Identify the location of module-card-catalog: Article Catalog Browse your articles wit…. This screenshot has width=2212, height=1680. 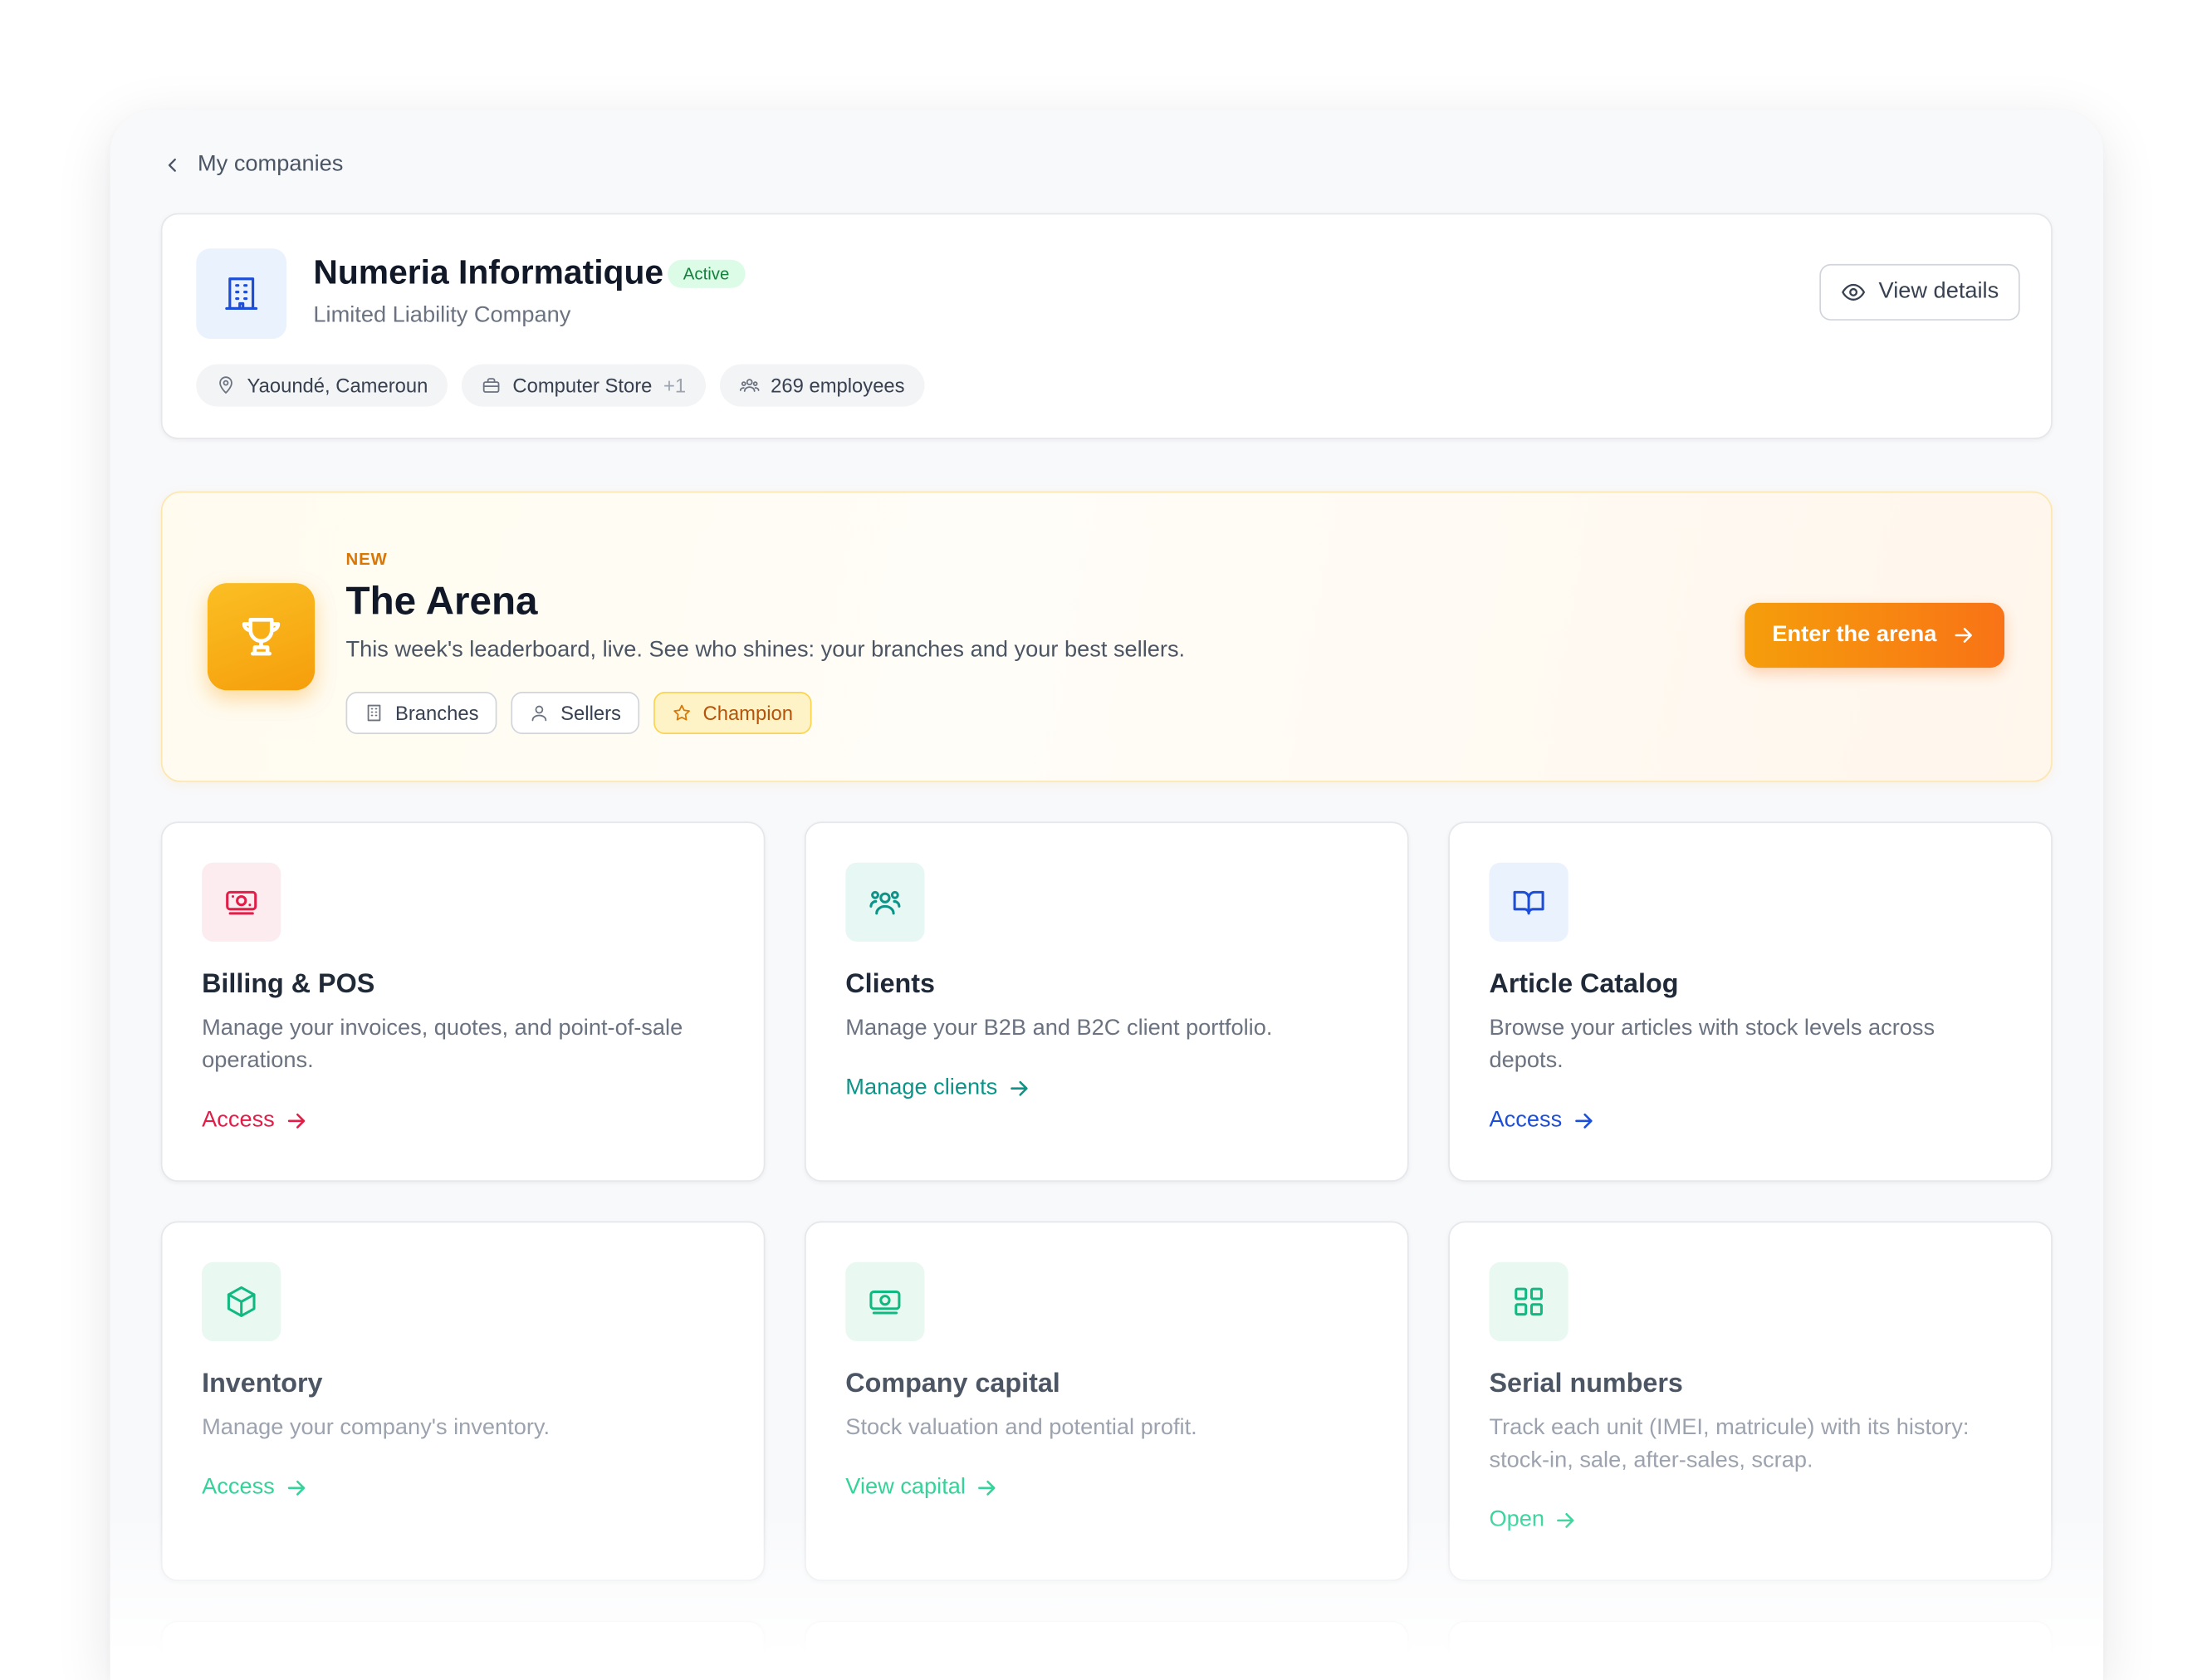
(1750, 1001).